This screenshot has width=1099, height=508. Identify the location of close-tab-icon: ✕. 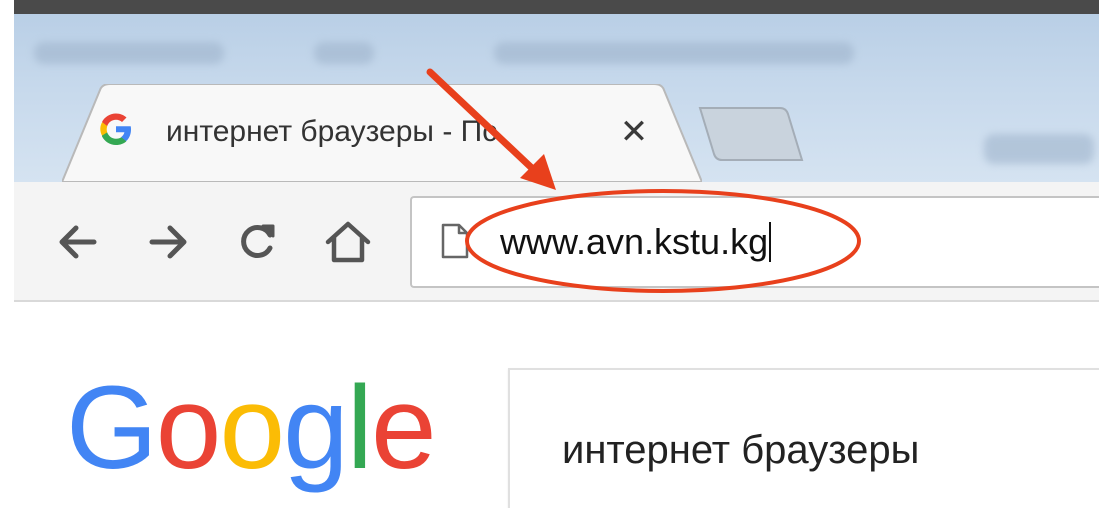
(634, 132).